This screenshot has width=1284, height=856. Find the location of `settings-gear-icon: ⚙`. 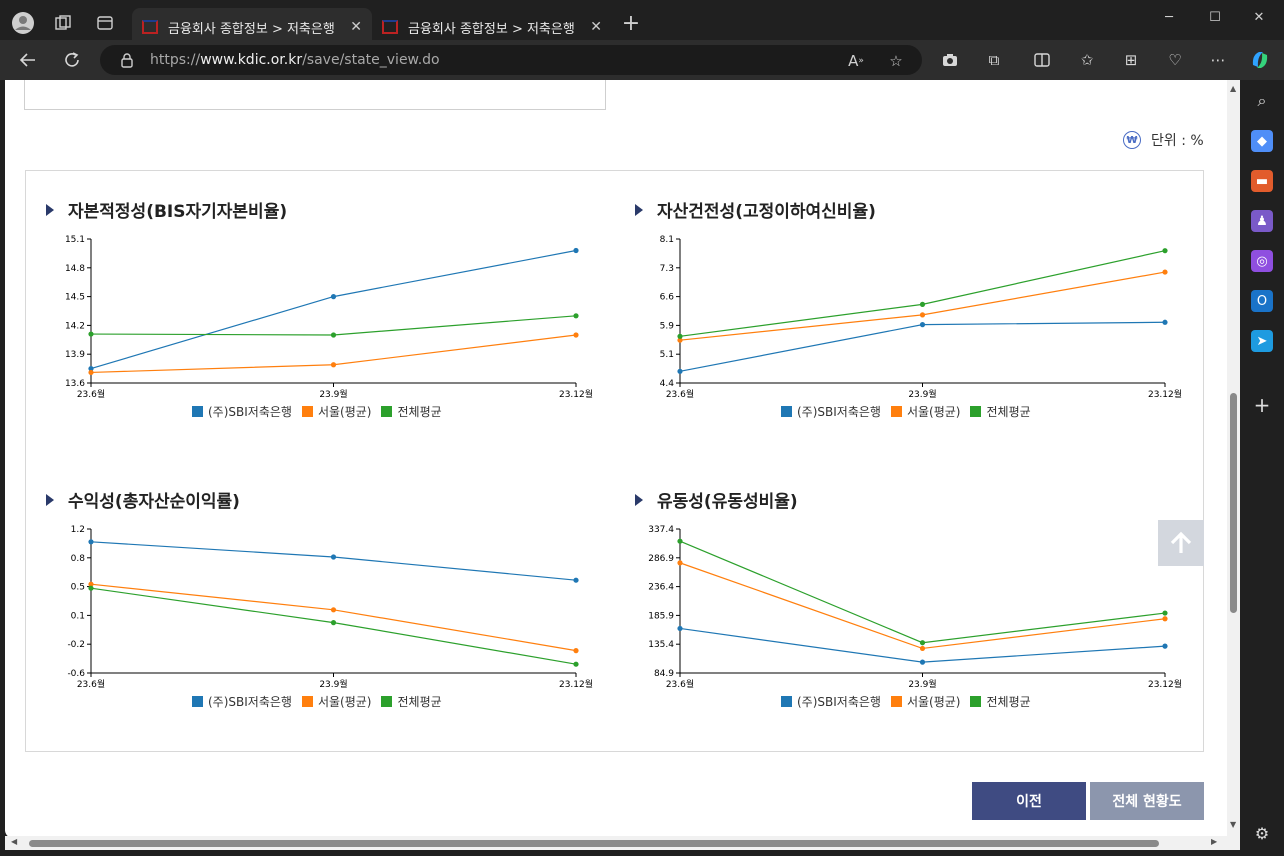

settings-gear-icon: ⚙ is located at coordinates (1262, 833).